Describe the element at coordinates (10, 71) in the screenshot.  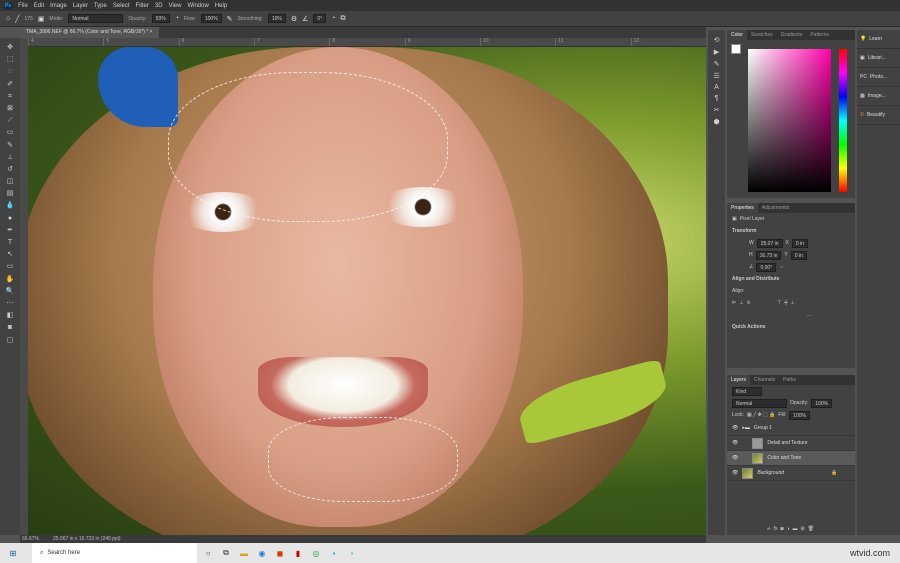
I see `lasso-tool-icon: ◌` at that location.